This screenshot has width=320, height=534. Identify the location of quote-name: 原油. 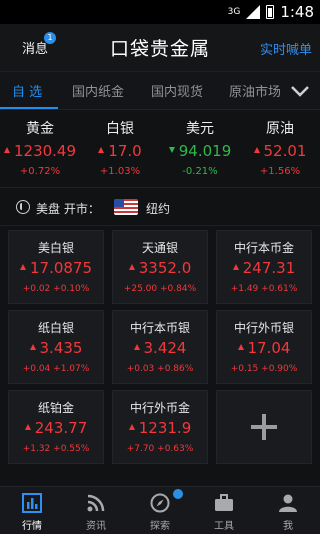
(280, 129).